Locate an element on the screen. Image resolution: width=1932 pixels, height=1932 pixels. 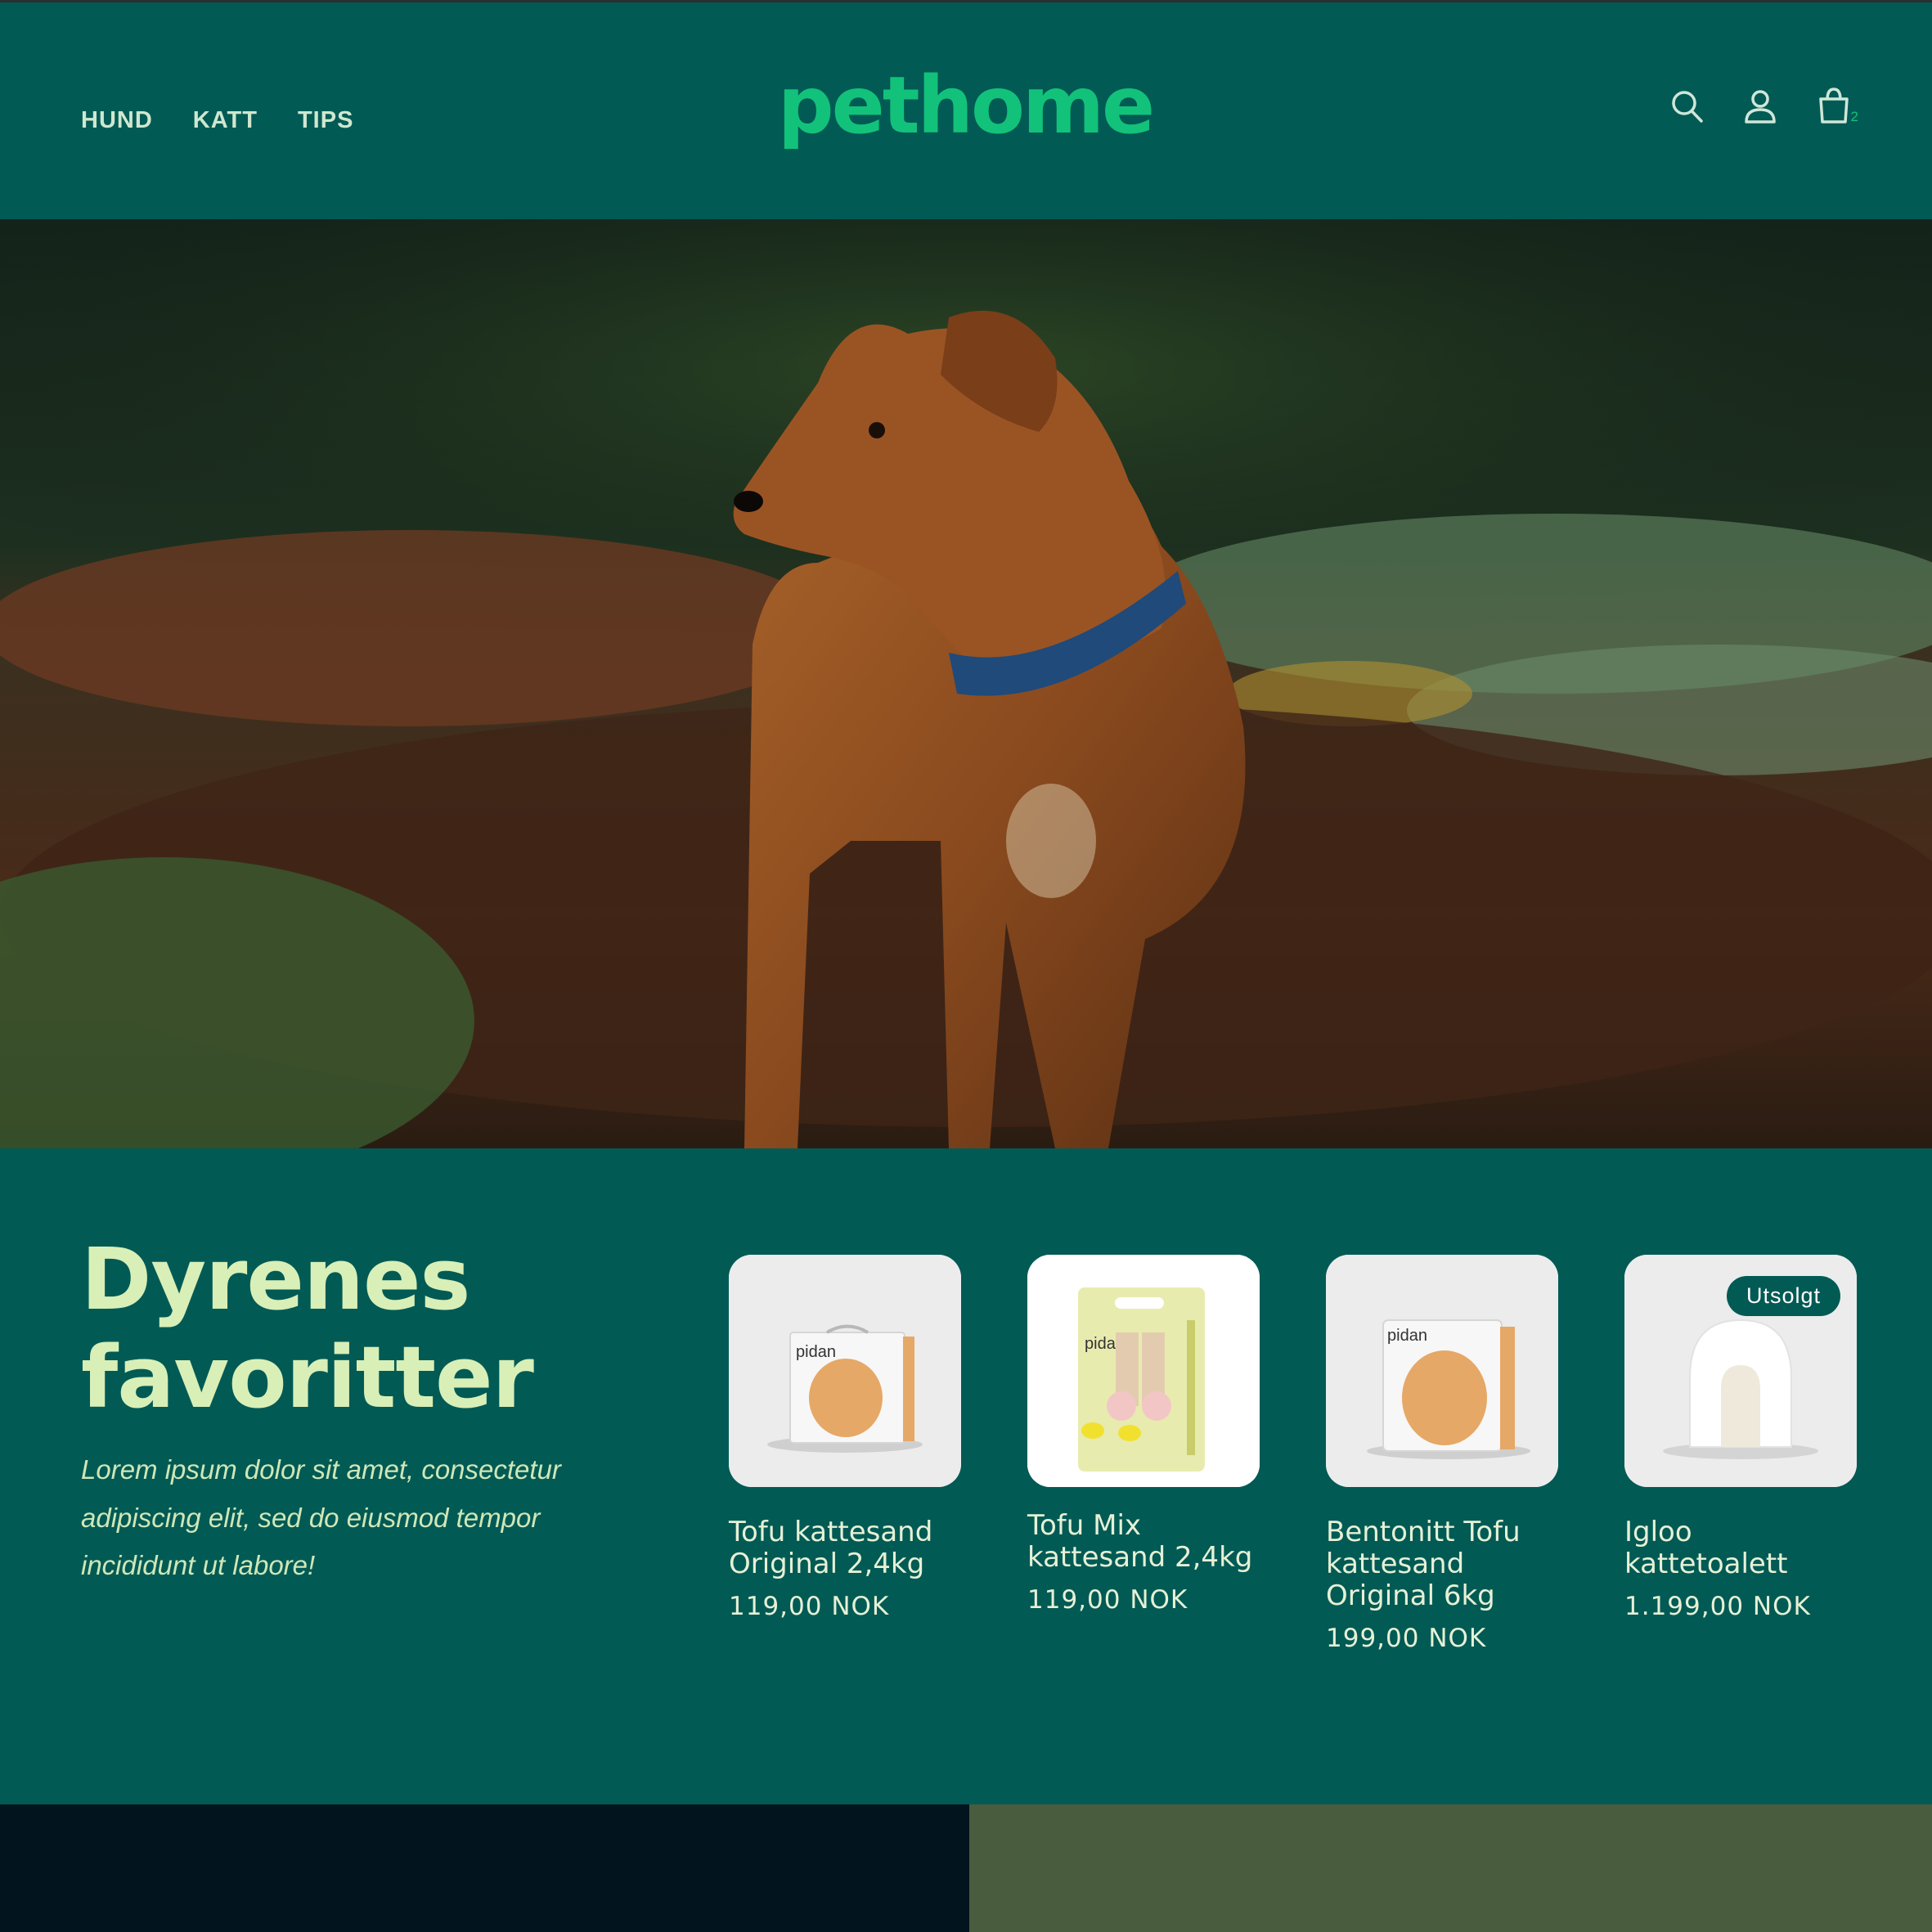
header-icons: 2 is located at coordinates (1763, 106).